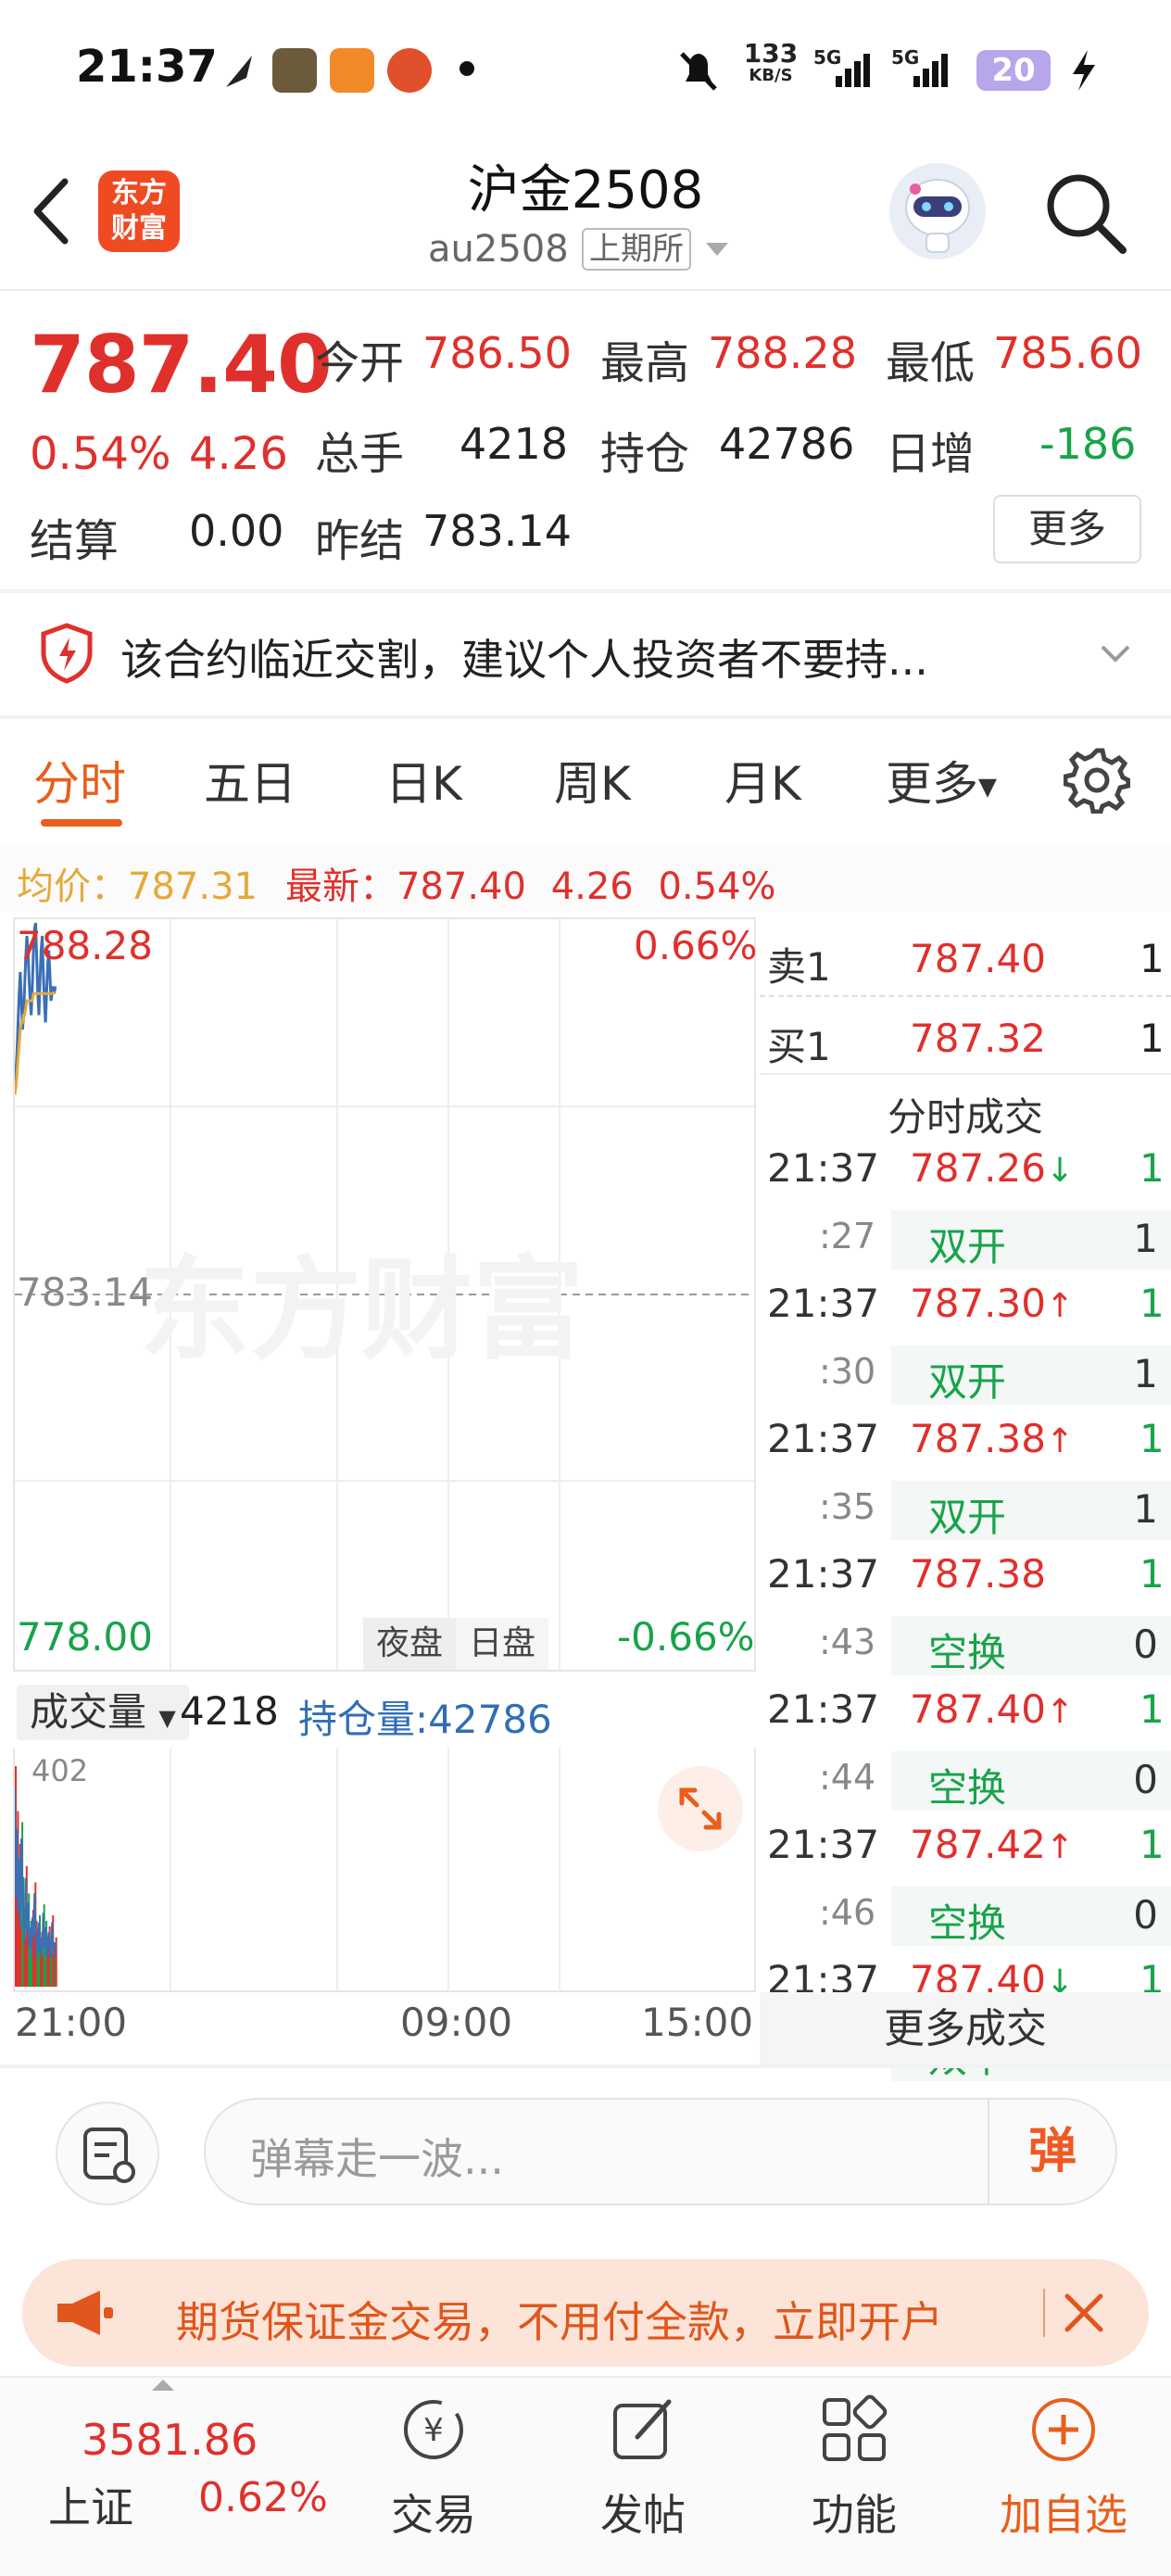  I want to click on comment-list-button, so click(108, 2153).